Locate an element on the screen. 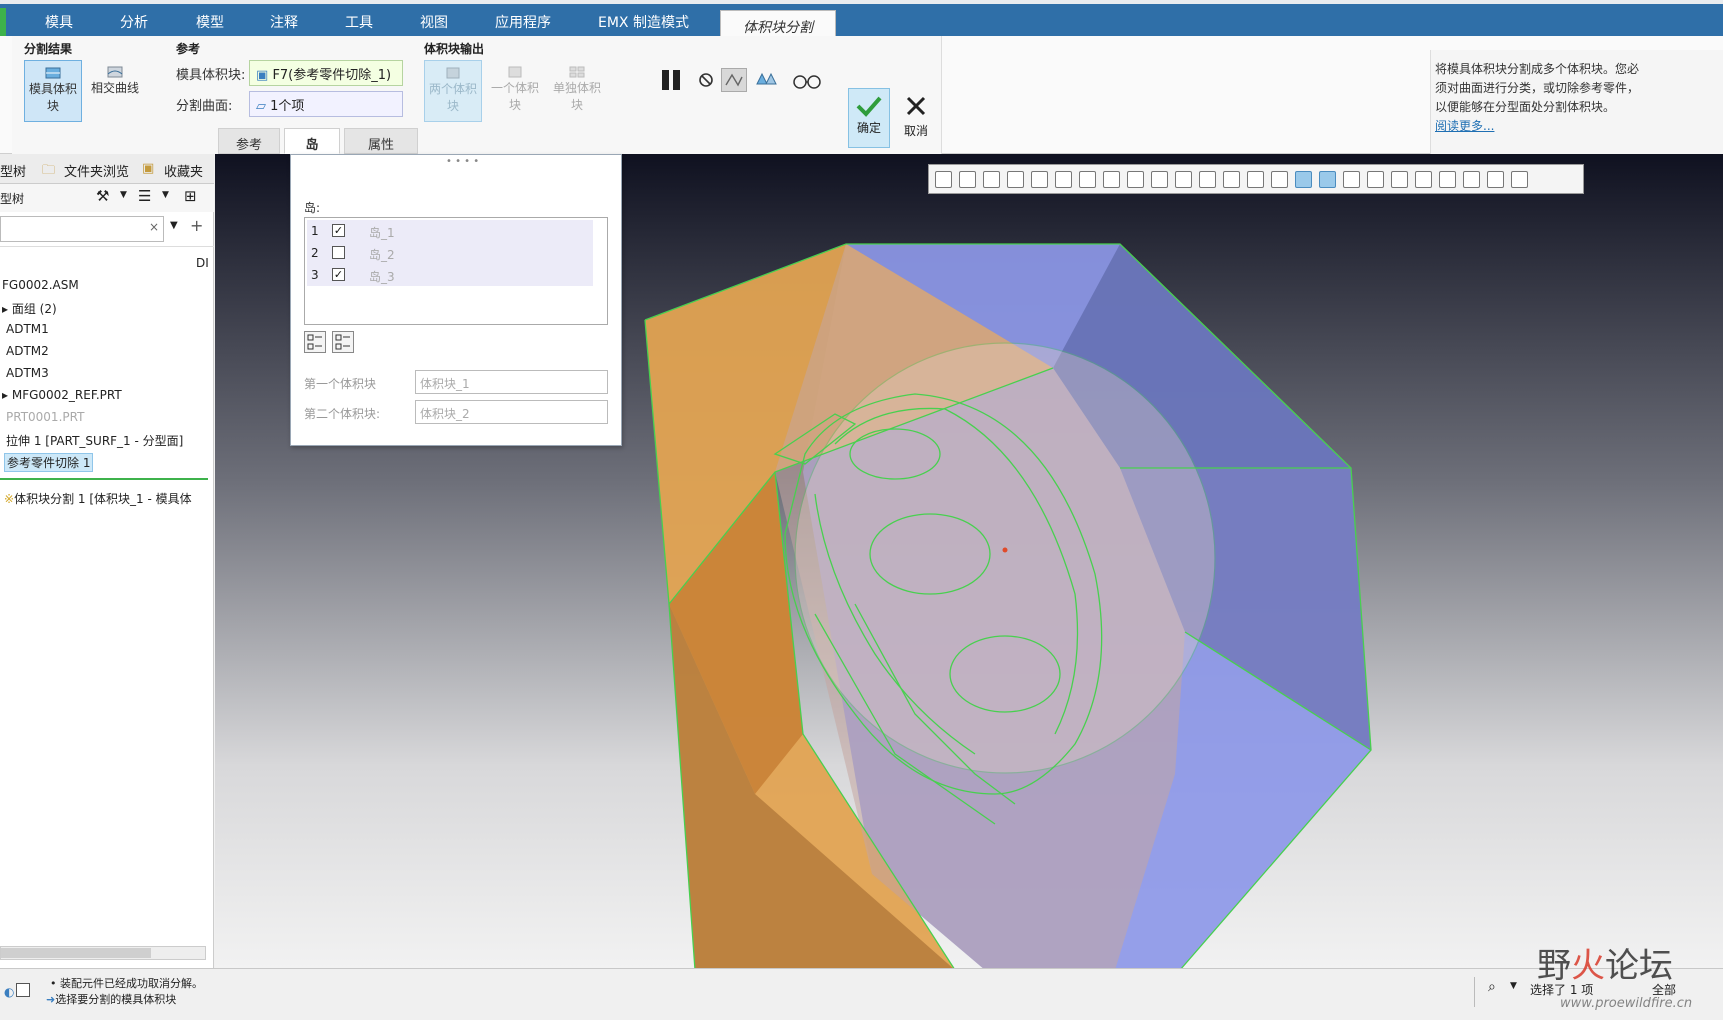 The height and width of the screenshot is (1020, 1723). mold-volume-field: ▣ F7(参考零件切除_1) is located at coordinates (326, 73).